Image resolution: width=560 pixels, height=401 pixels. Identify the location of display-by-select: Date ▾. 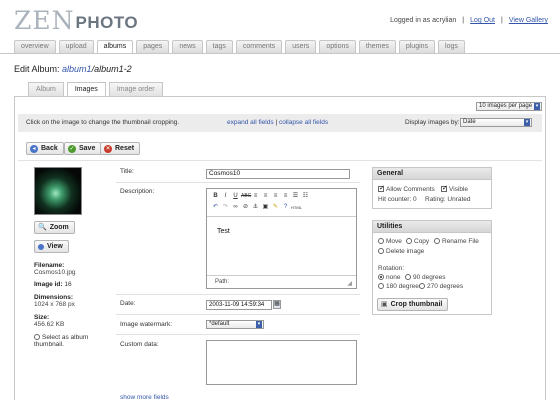
(496, 122).